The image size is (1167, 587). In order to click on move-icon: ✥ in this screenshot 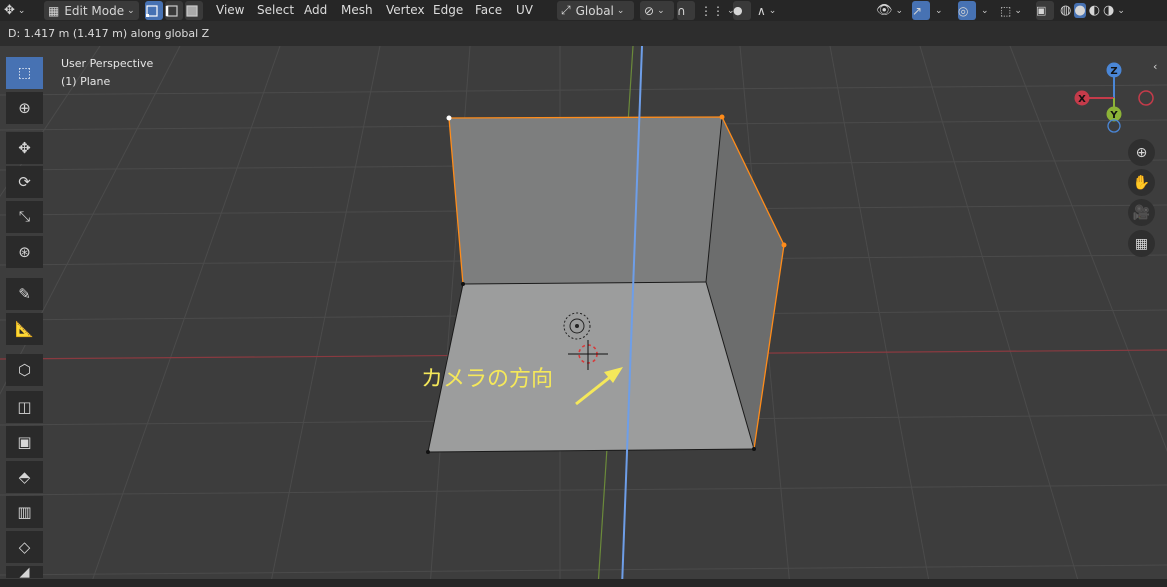, I will do `click(24, 148)`.